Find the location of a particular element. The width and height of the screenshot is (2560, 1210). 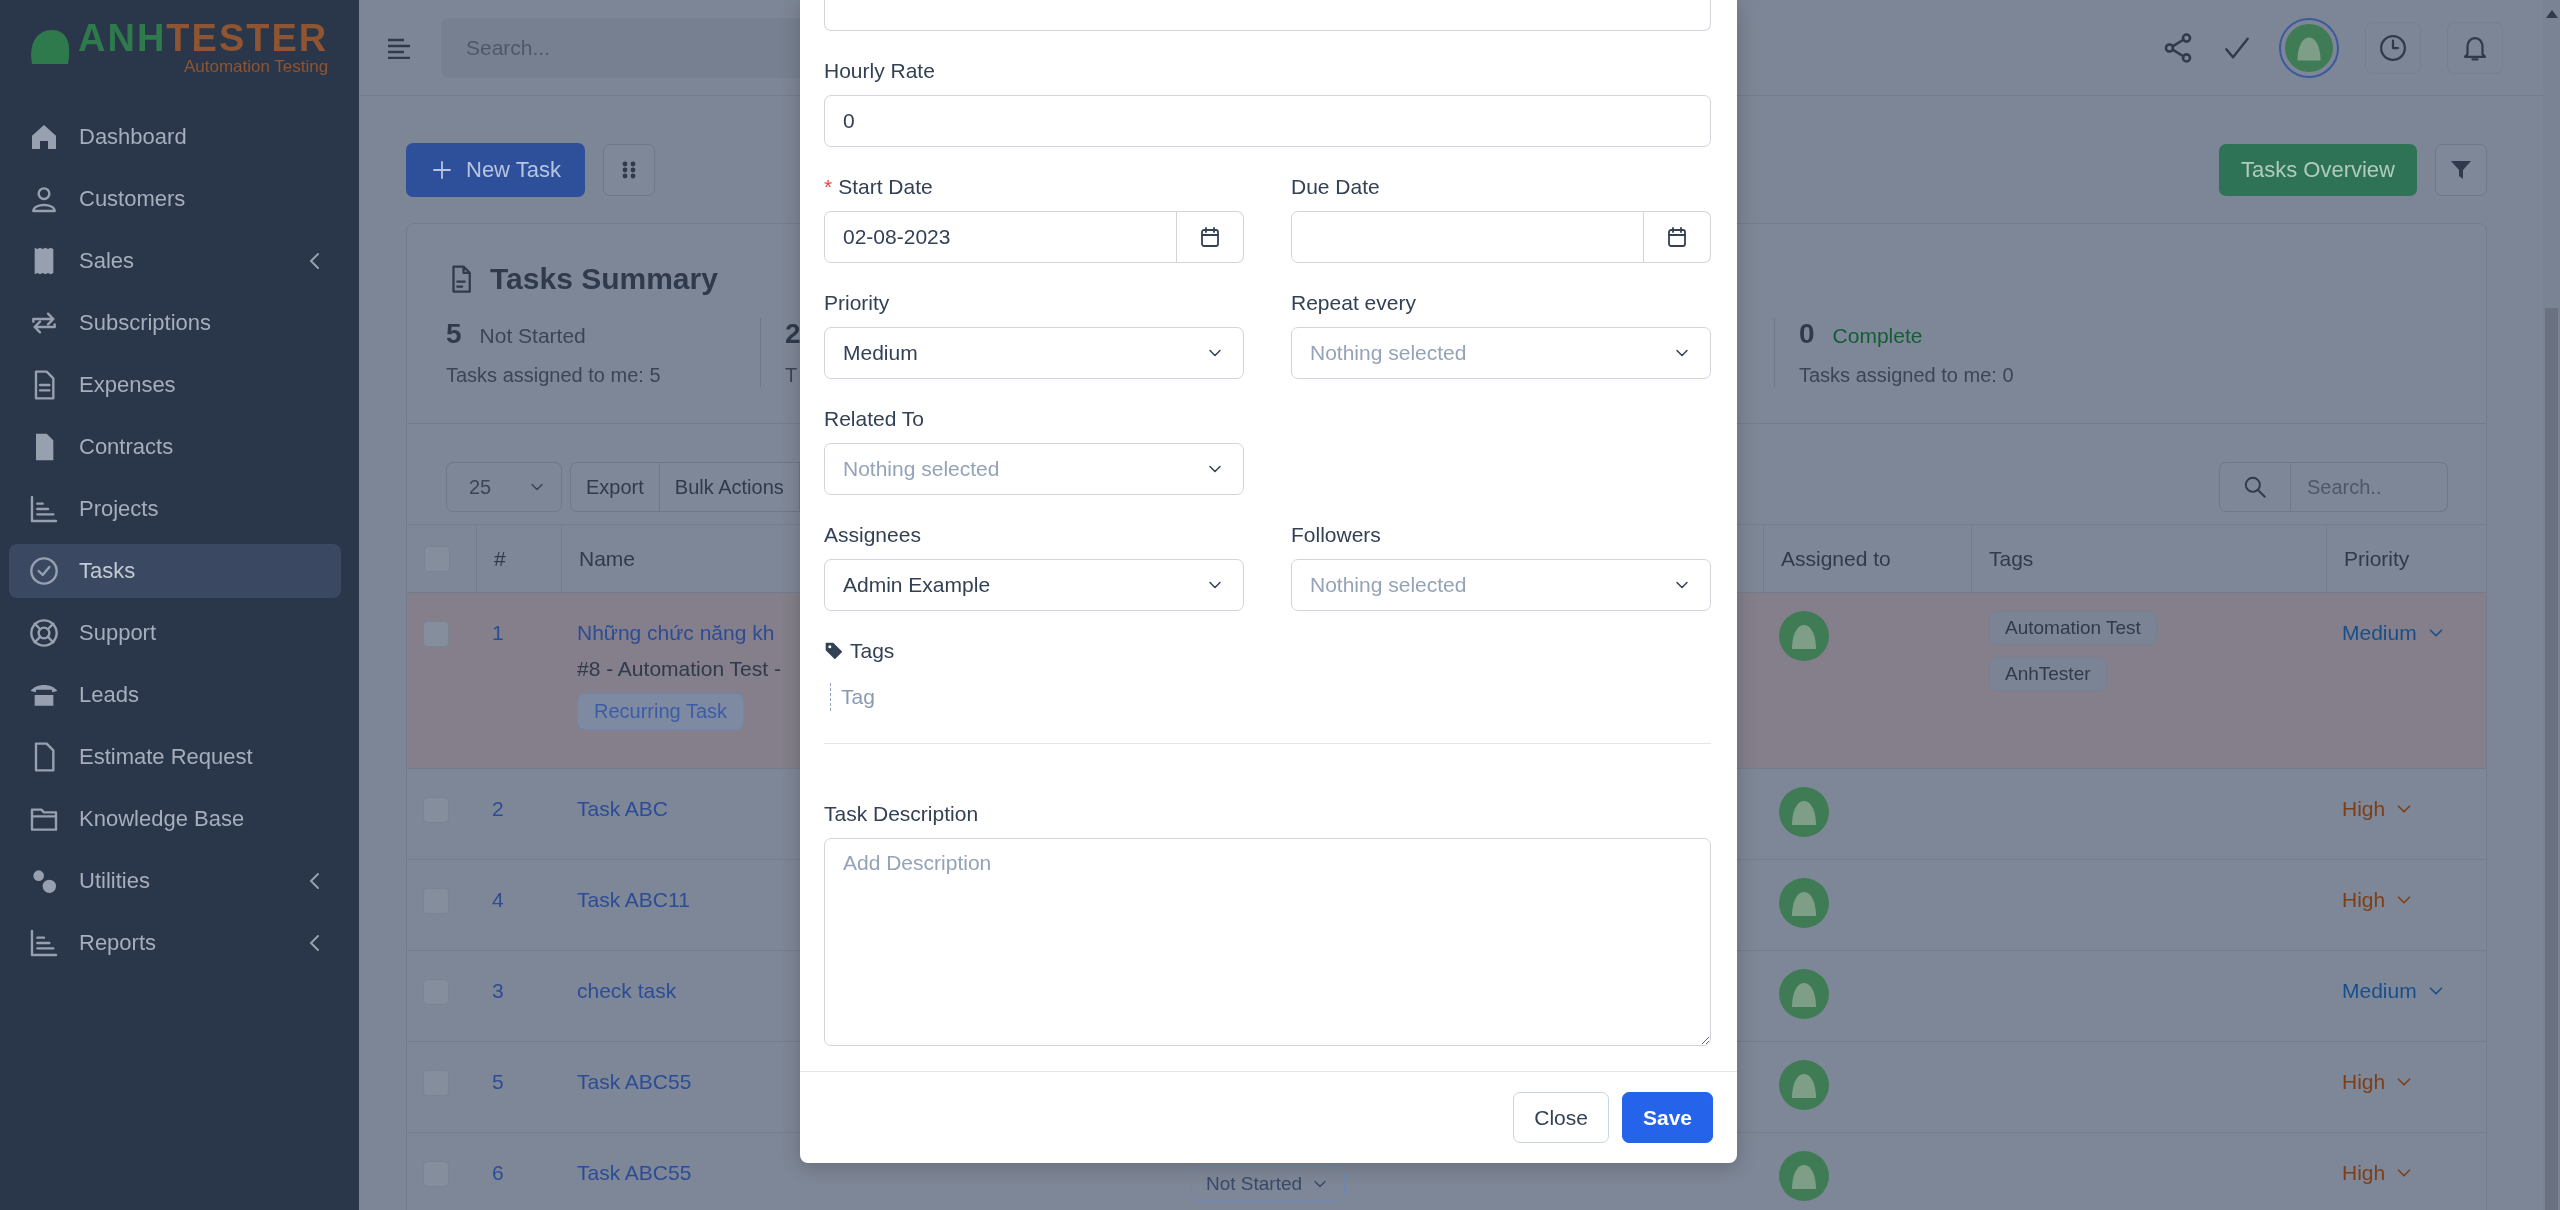

status-dropdown: Not Started is located at coordinates (1268, 1184).